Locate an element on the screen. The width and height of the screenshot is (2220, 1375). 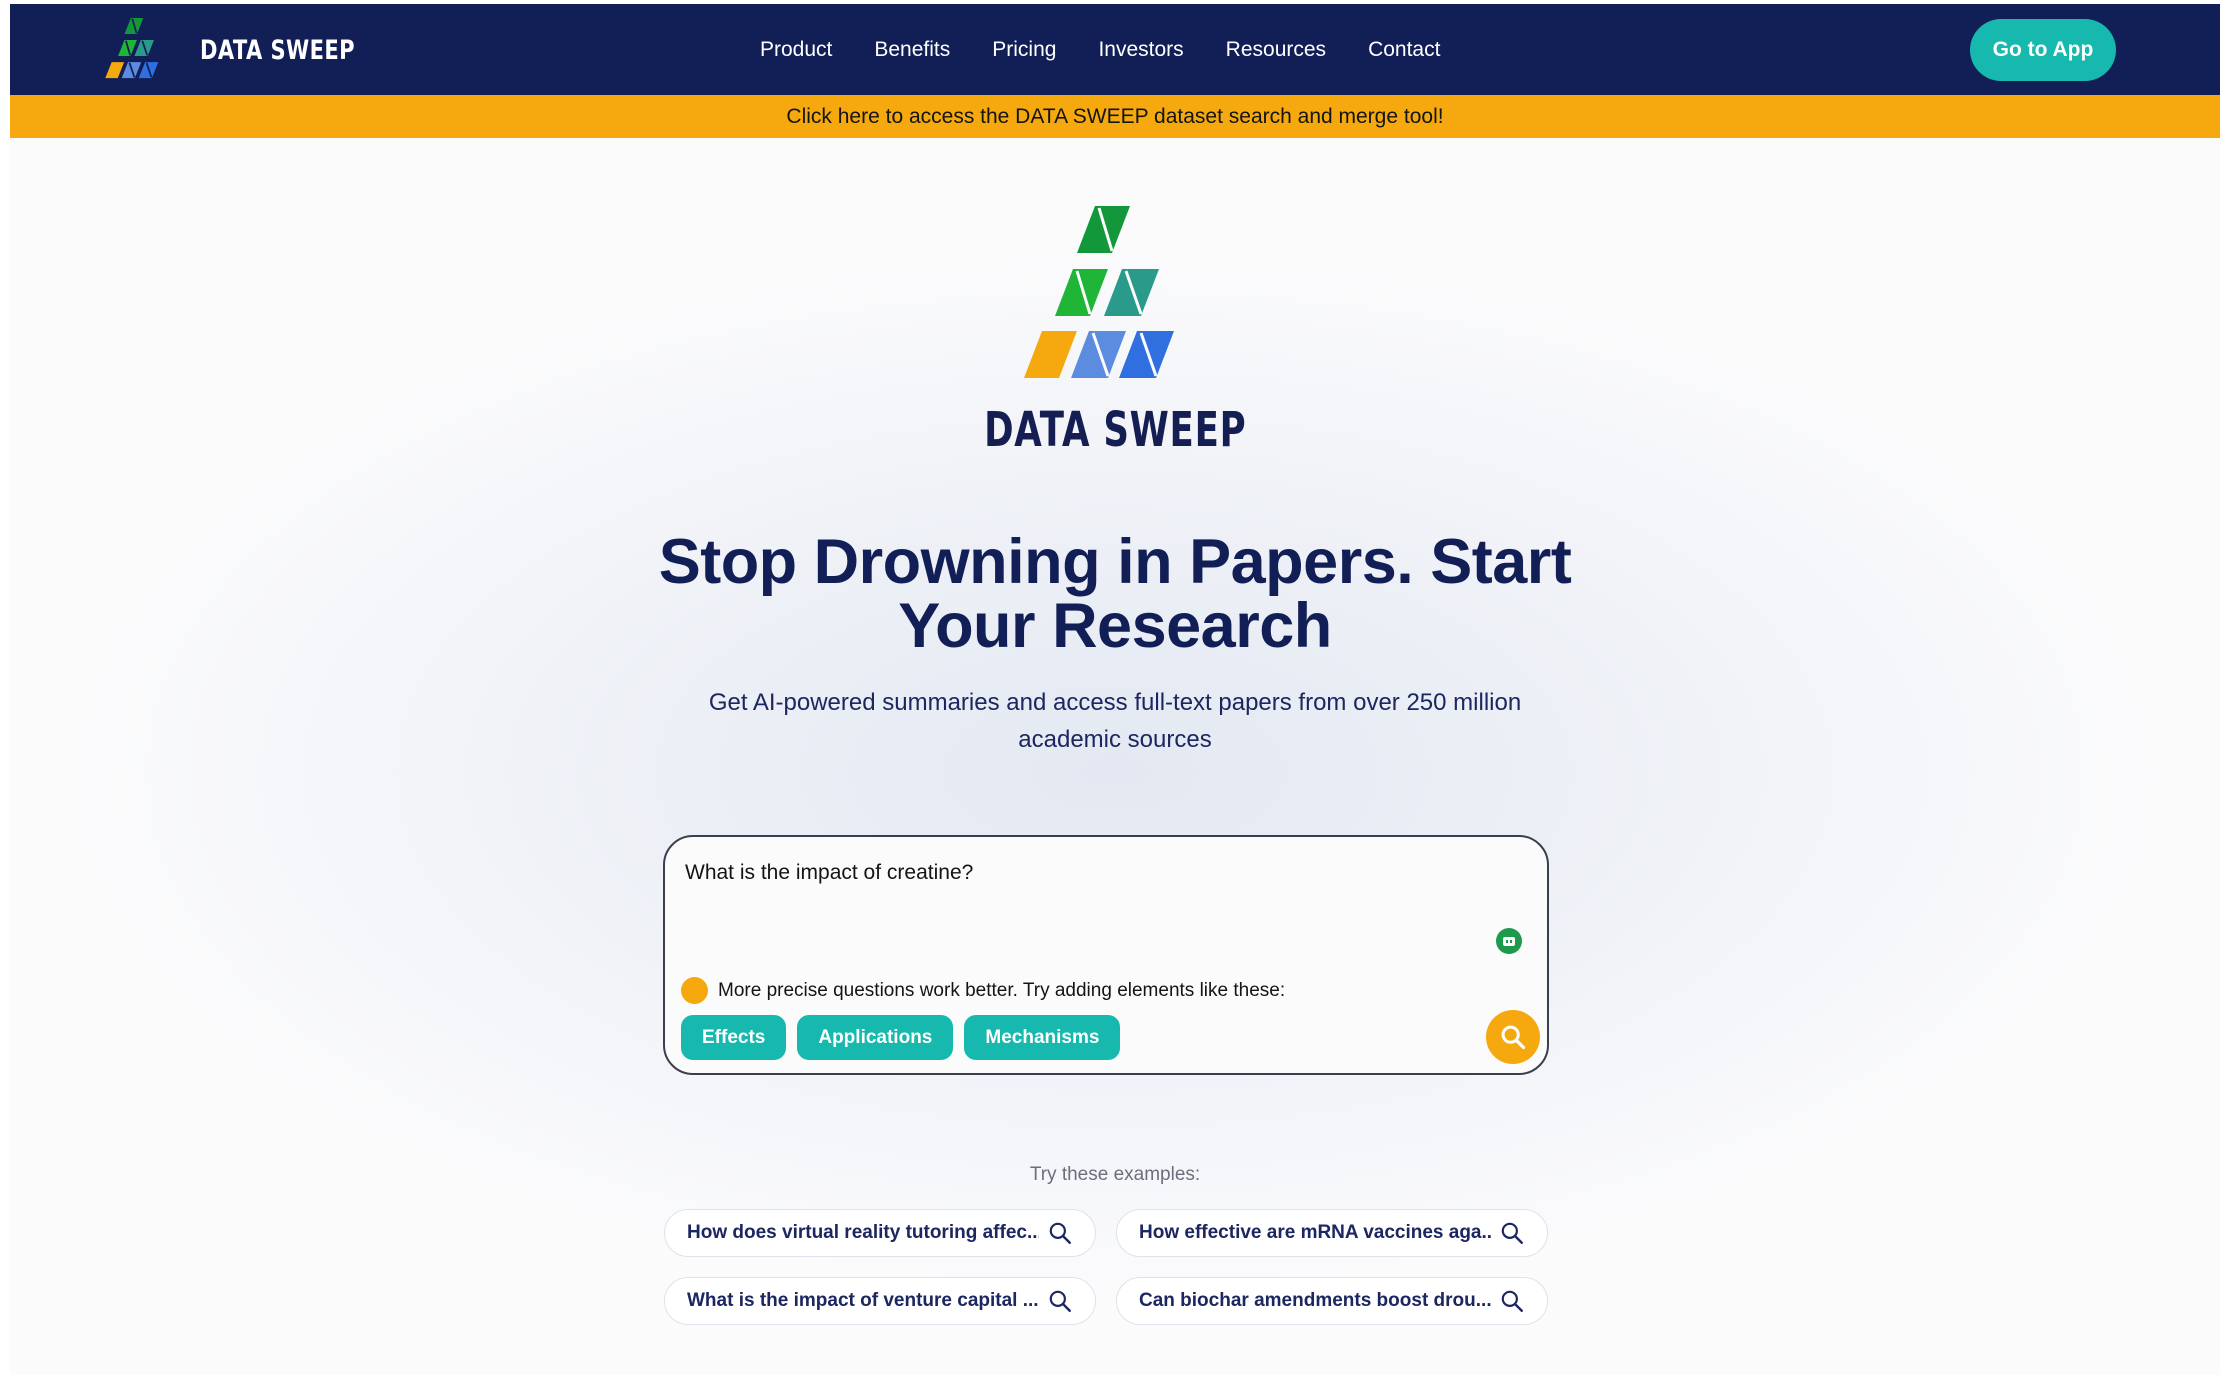
brand-home-link: DATA SWEEP is located at coordinates (250, 50).